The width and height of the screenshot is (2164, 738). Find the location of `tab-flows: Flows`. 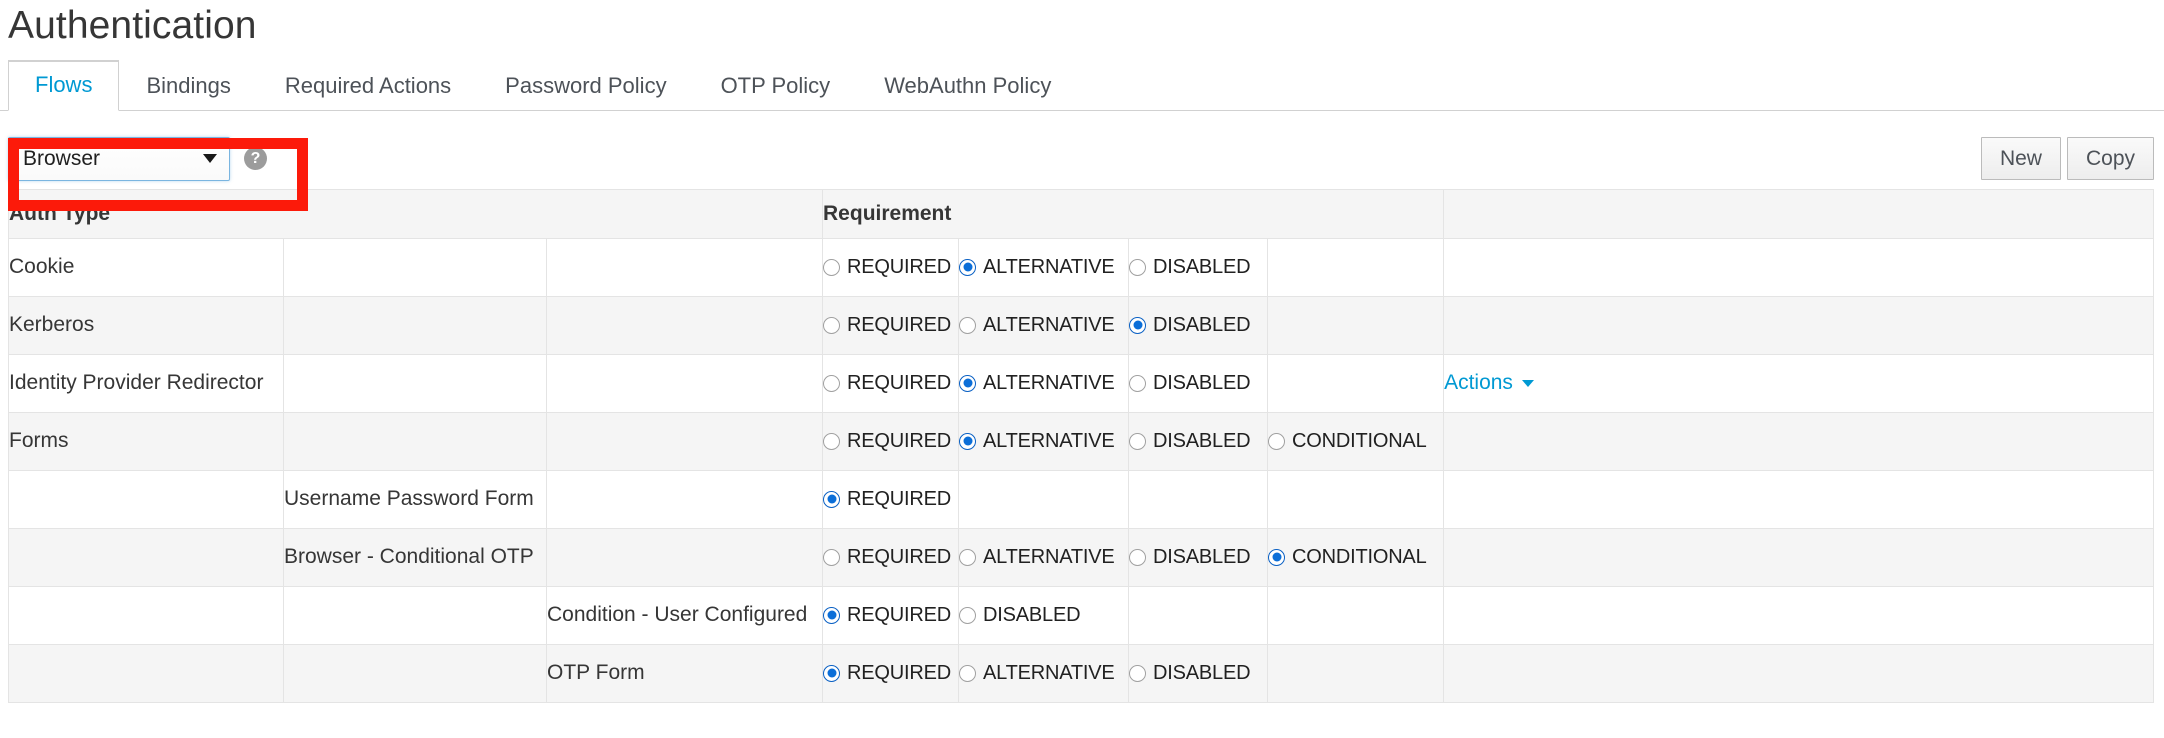

tab-flows: Flows is located at coordinates (64, 85).